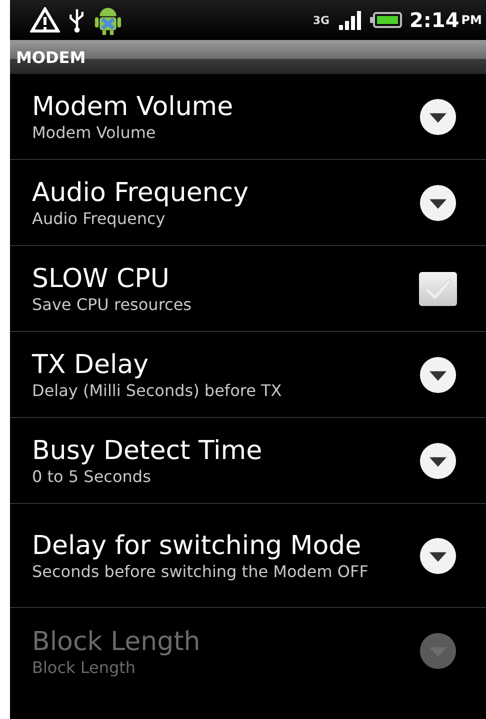 This screenshot has width=486, height=719. What do you see at coordinates (108, 20) in the screenshot?
I see `robot-icon` at bounding box center [108, 20].